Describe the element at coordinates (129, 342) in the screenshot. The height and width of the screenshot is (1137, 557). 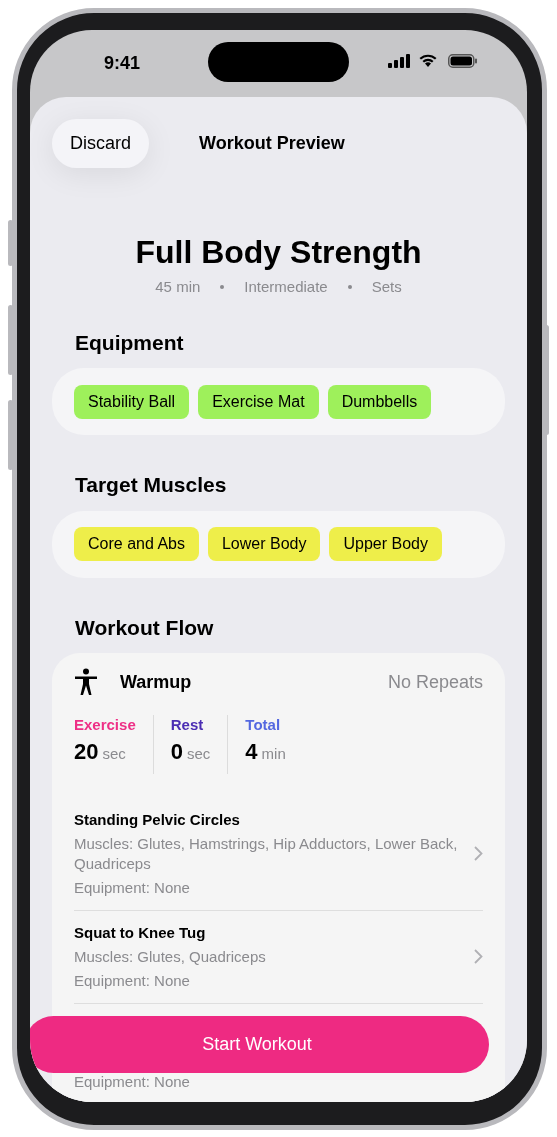
I see `section-heading: Equipment` at that location.